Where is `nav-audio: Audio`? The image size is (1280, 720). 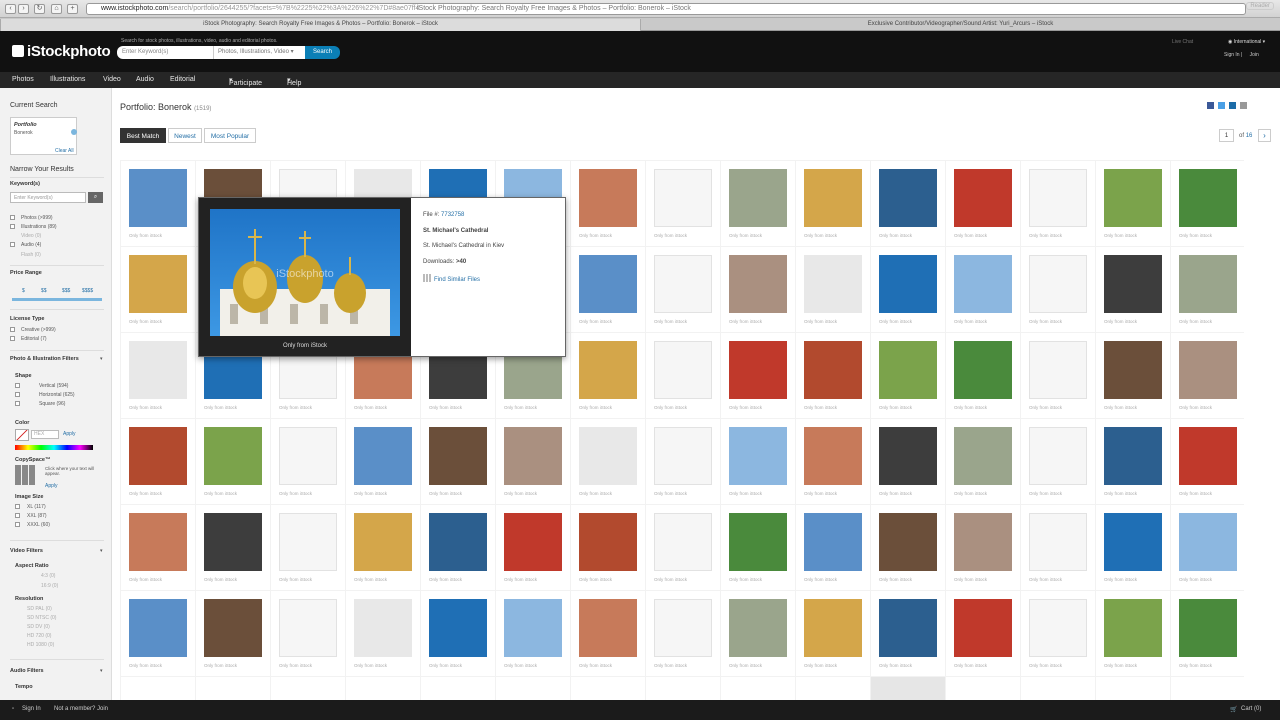
nav-audio: Audio is located at coordinates (145, 79).